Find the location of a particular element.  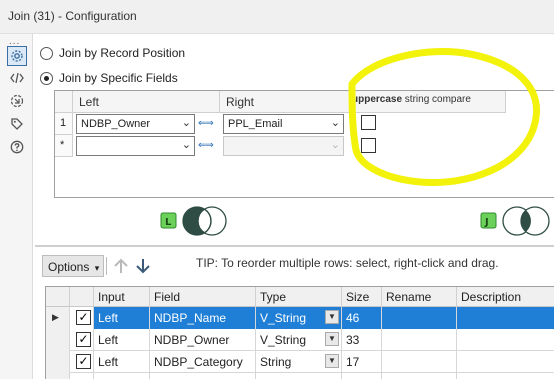

code-icon is located at coordinates (17, 78).